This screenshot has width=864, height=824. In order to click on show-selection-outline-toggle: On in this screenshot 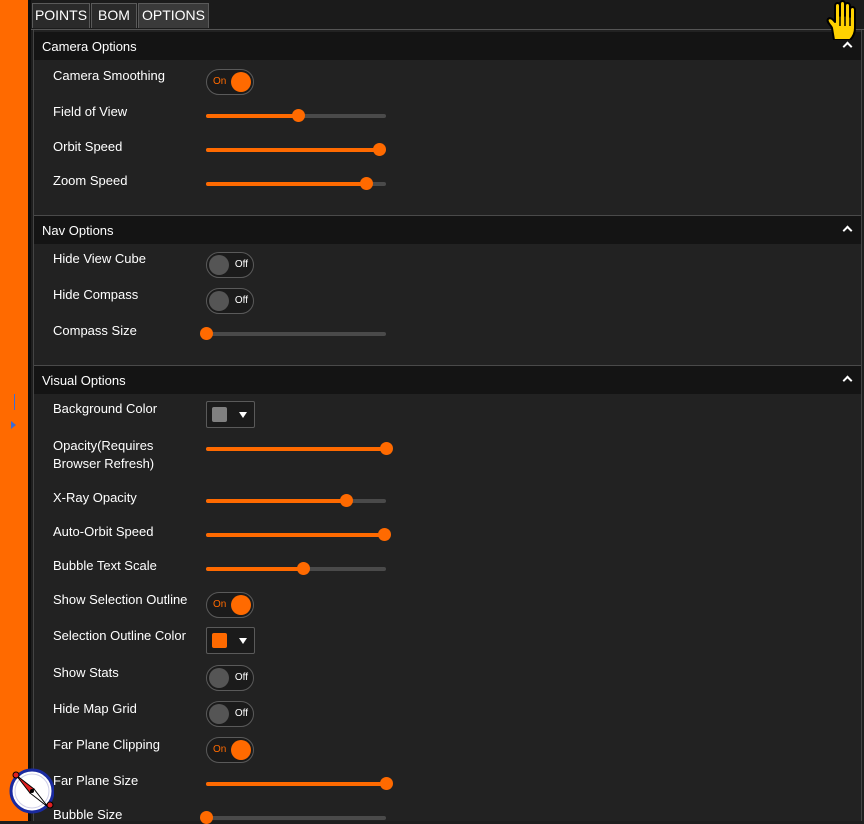, I will do `click(230, 605)`.